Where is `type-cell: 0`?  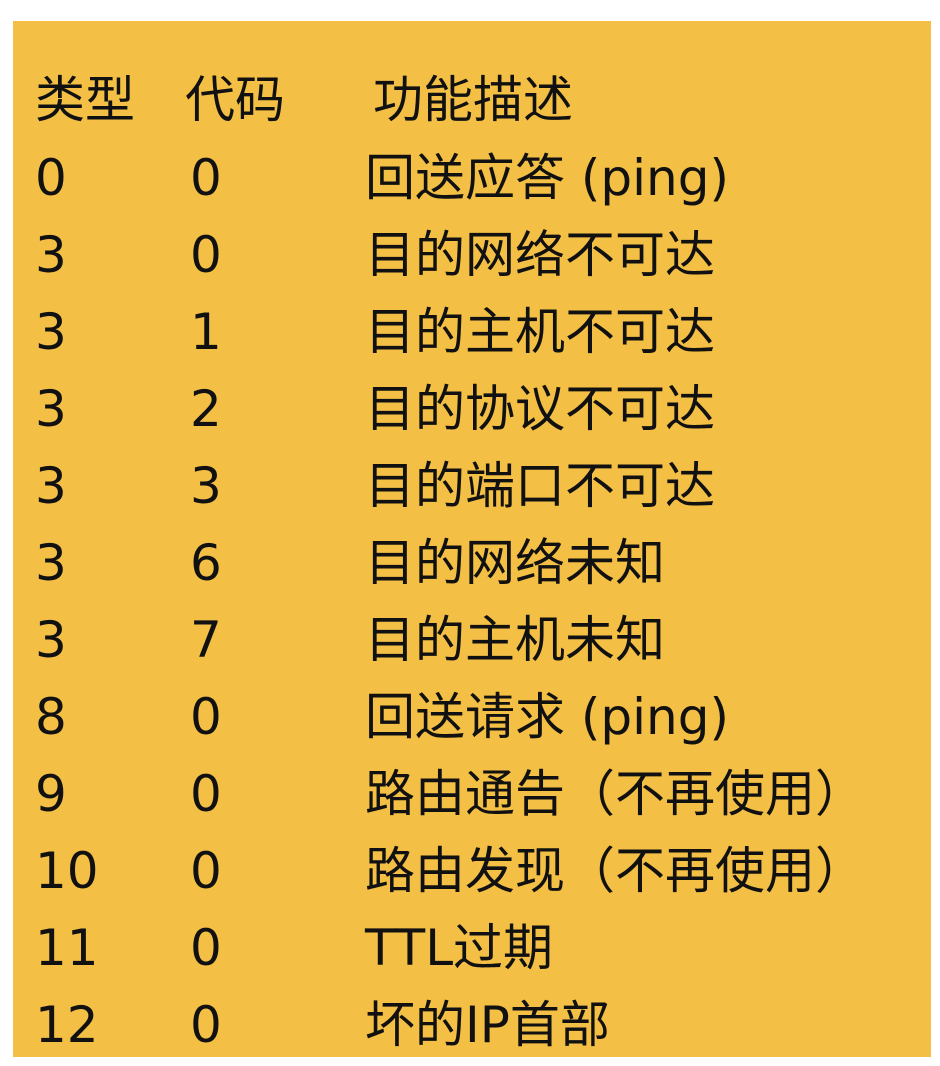 type-cell: 0 is located at coordinates (51, 178).